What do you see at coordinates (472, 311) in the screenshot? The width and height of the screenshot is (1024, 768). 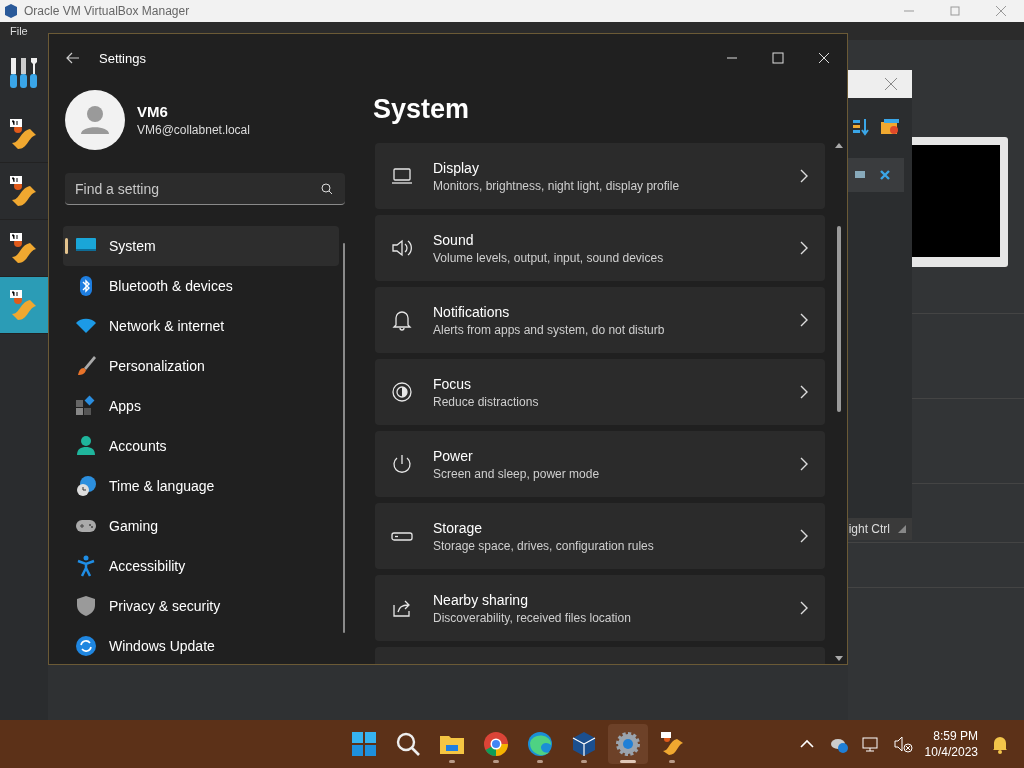 I see `card-title: Notifications` at bounding box center [472, 311].